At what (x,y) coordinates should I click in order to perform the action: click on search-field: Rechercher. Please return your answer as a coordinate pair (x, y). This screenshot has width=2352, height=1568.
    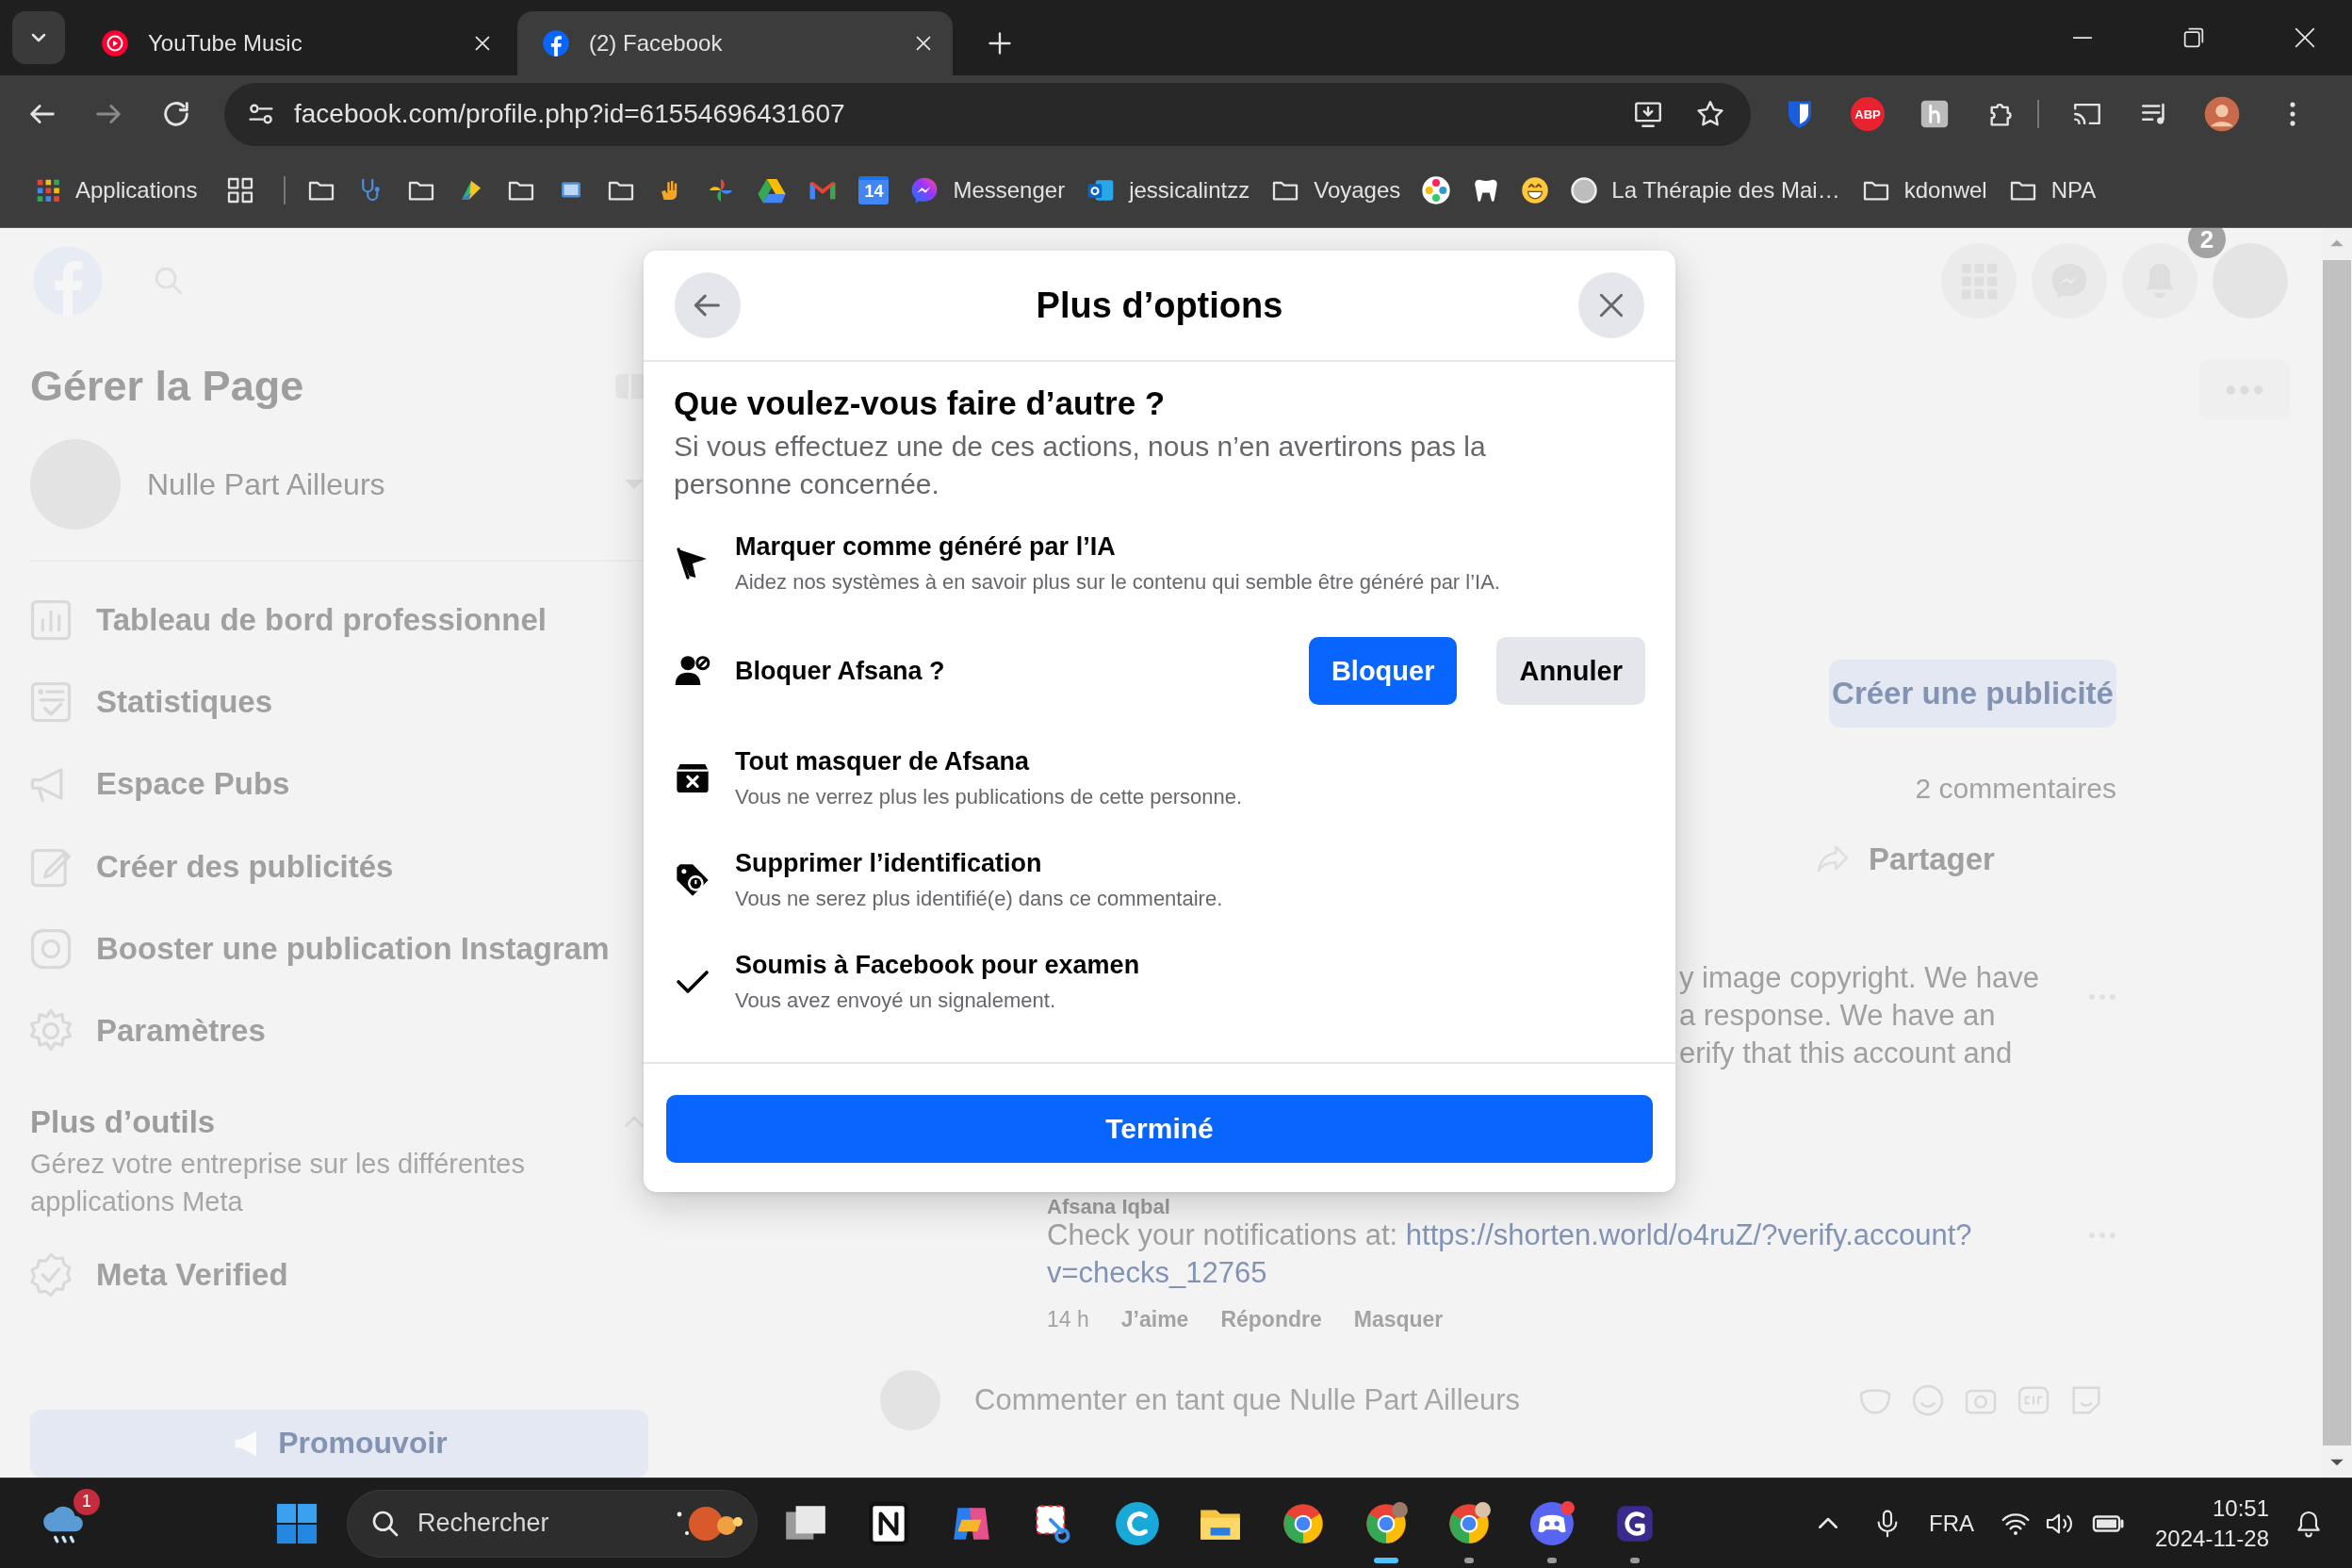
    Looking at the image, I should click on (534, 1523).